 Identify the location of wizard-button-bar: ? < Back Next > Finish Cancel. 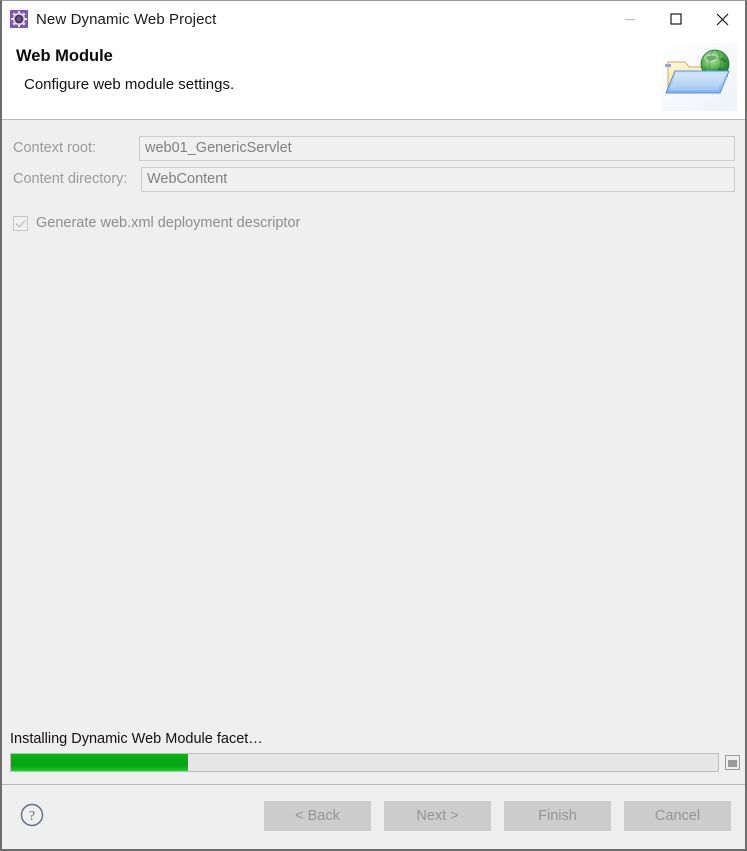
(373, 817).